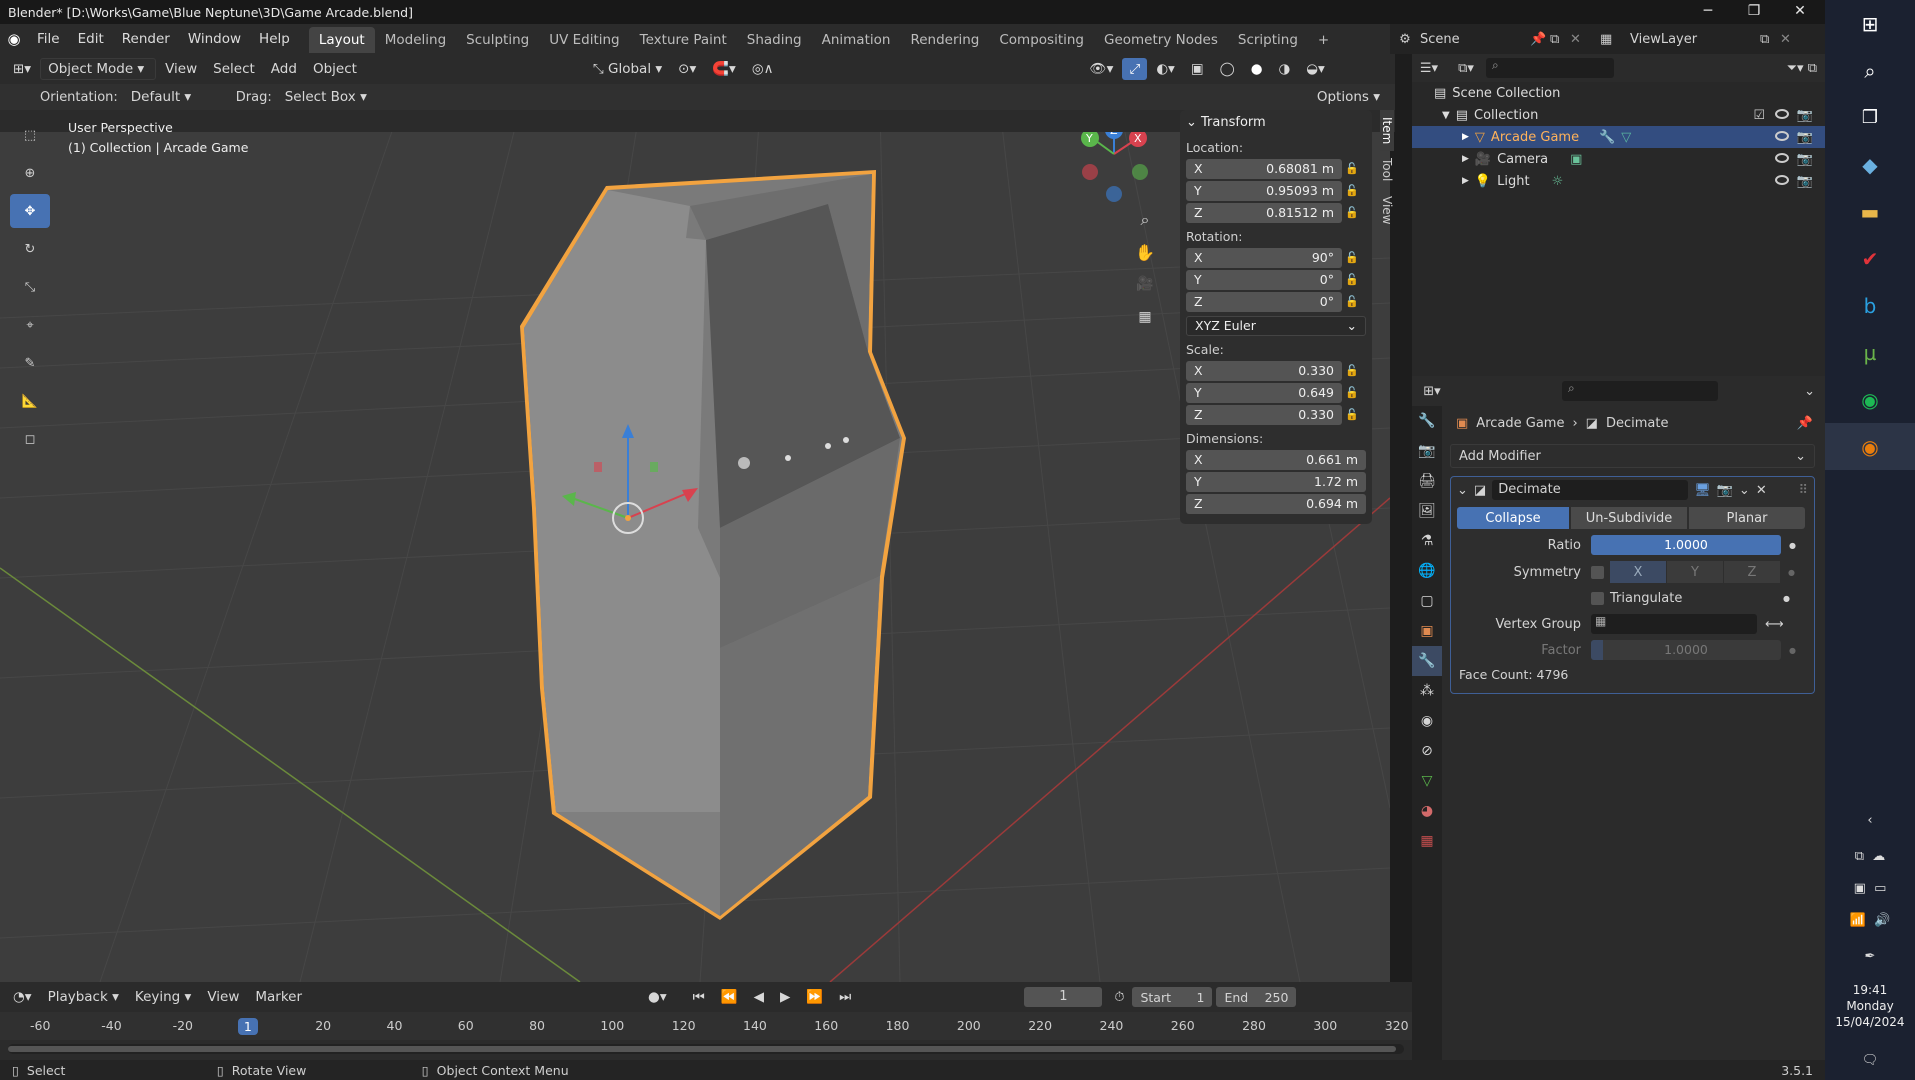 This screenshot has width=1915, height=1080. What do you see at coordinates (1597, 598) in the screenshot?
I see `triangulate-checkbox` at bounding box center [1597, 598].